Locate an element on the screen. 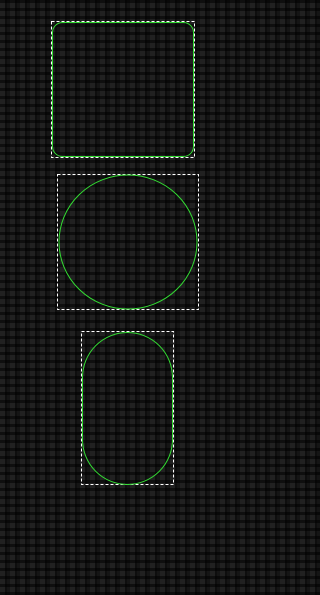 The height and width of the screenshot is (595, 320). shape-pill is located at coordinates (127, 408).